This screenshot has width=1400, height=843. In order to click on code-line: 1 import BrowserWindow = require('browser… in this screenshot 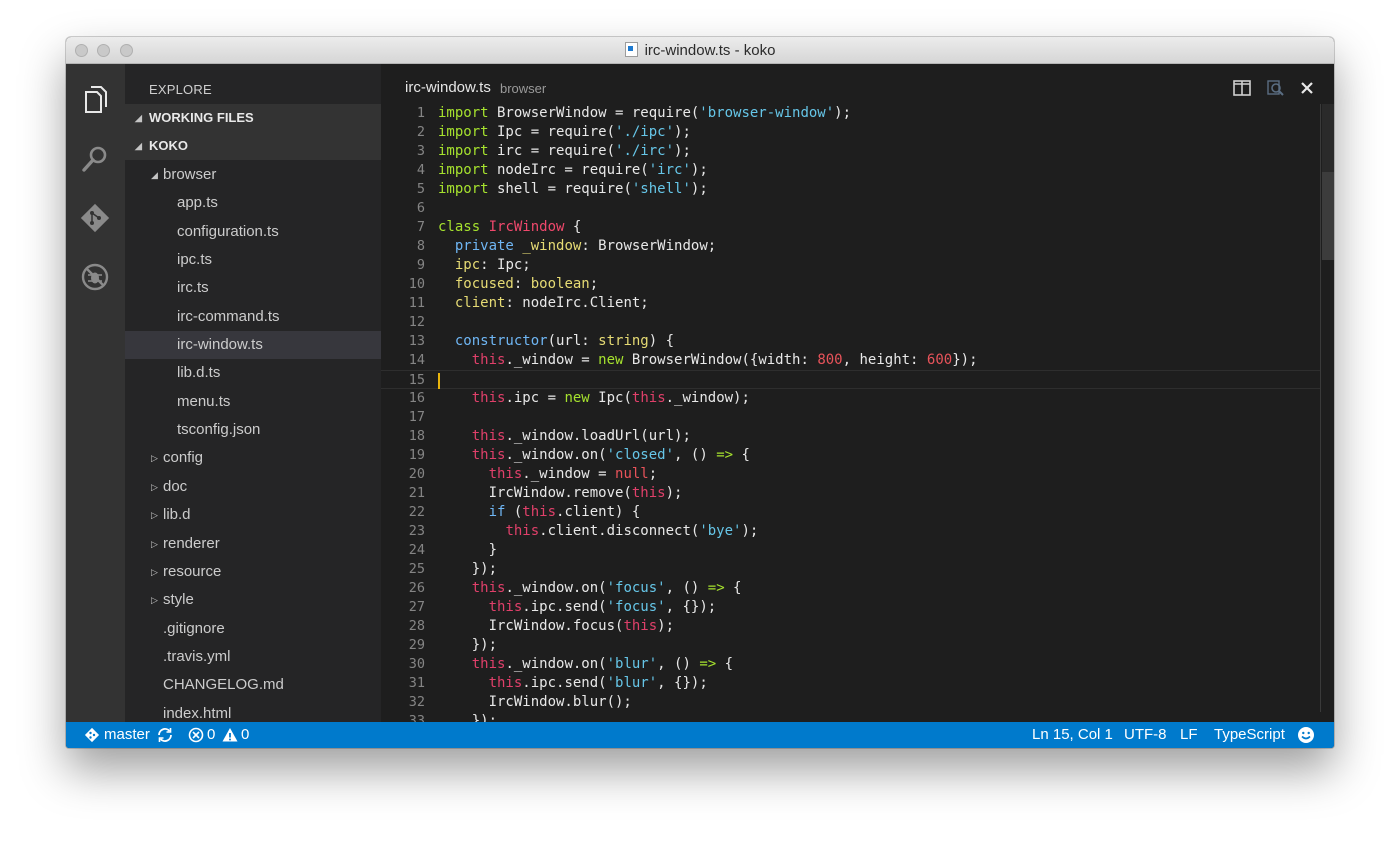, I will do `click(851, 113)`.